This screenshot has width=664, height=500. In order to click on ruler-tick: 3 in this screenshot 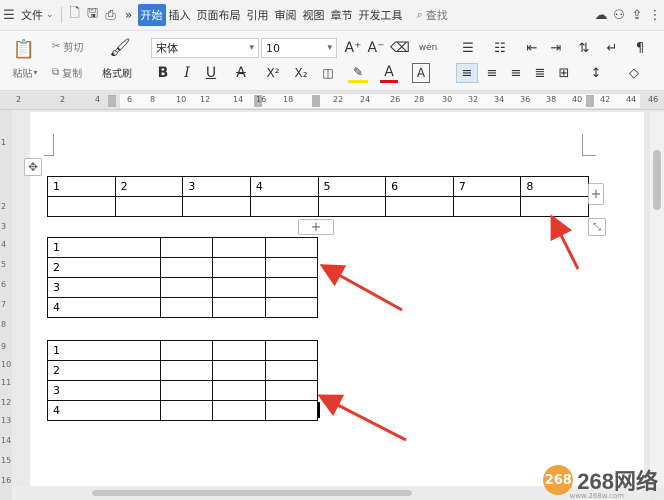, I will do `click(4, 226)`.